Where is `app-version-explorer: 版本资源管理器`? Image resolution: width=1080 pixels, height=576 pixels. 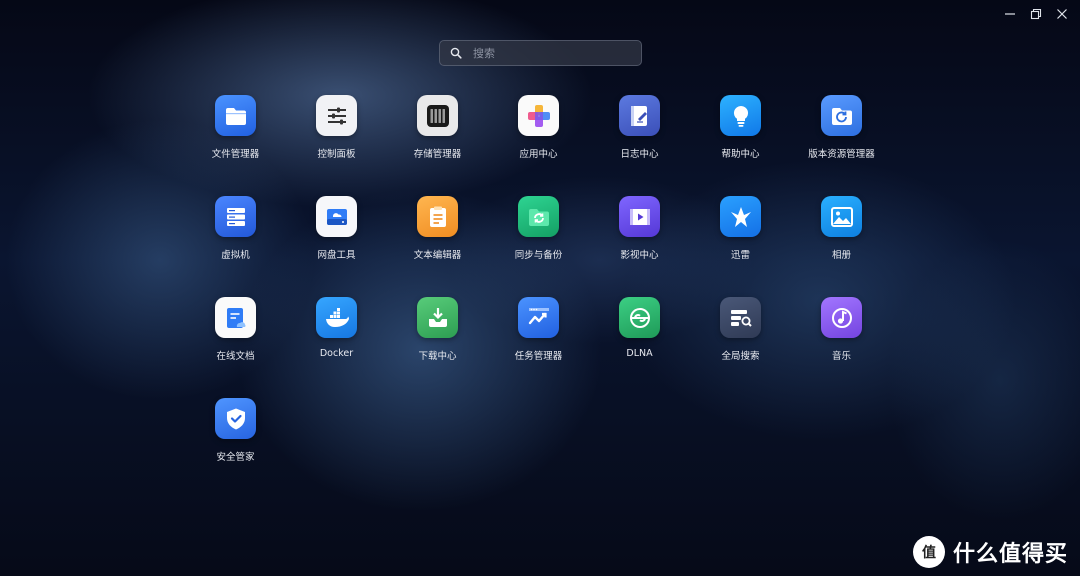 app-version-explorer: 版本资源管理器 is located at coordinates (841, 145).